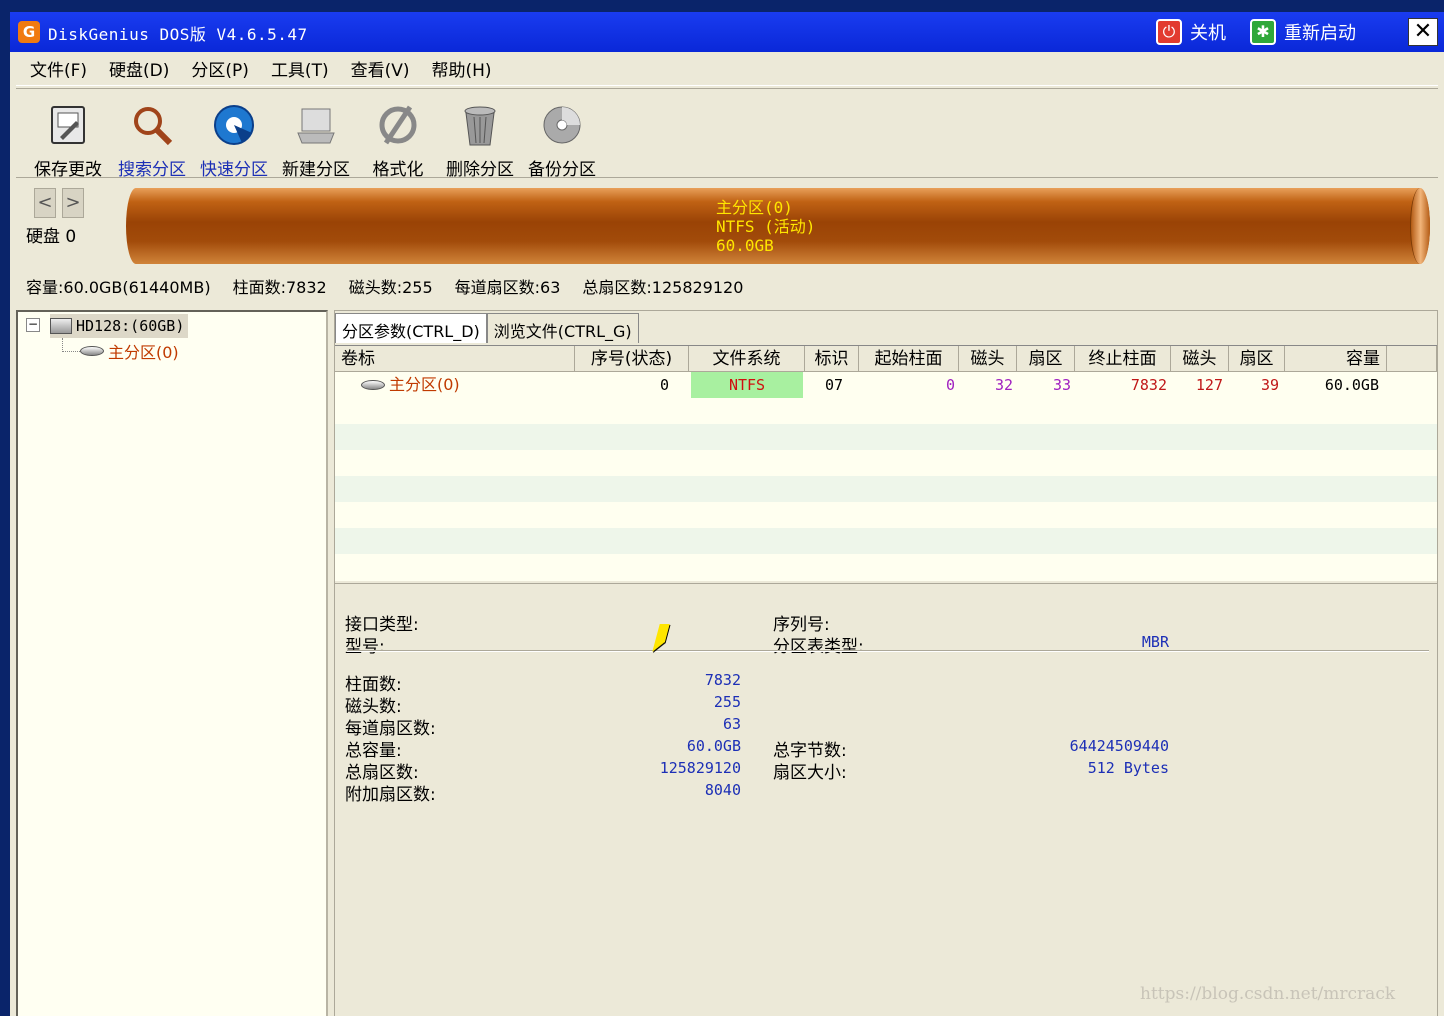 This screenshot has height=1016, width=1444. I want to click on extra-sectors-label: 附加扇区数:, so click(390, 795).